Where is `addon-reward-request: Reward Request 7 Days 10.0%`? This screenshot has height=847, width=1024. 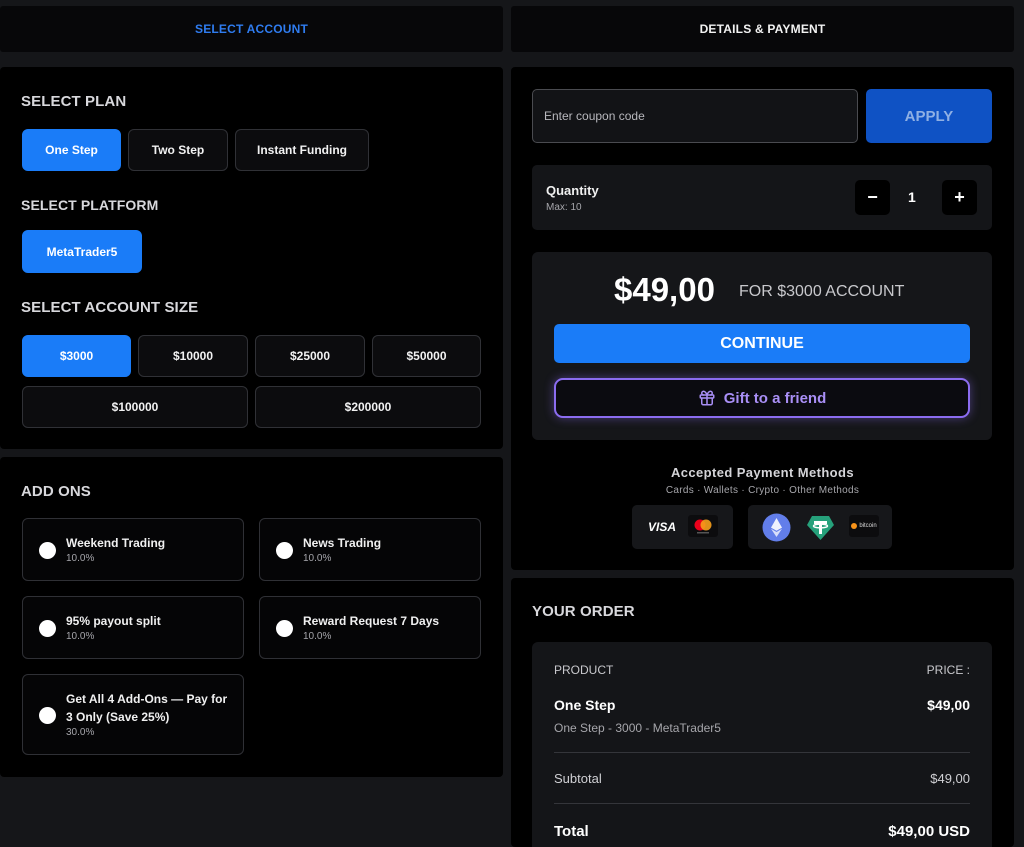 addon-reward-request: Reward Request 7 Days 10.0% is located at coordinates (370, 627).